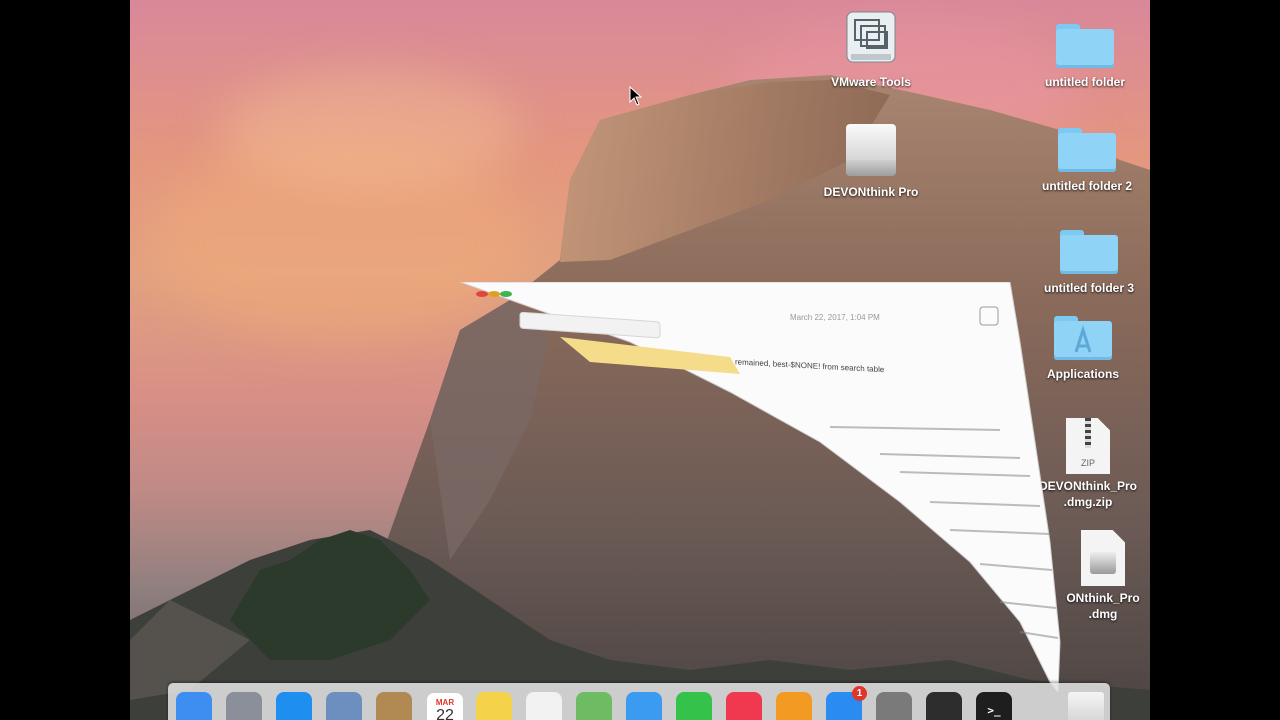 This screenshot has width=1280, height=720. What do you see at coordinates (1086, 706) in the screenshot?
I see `trash-icon` at bounding box center [1086, 706].